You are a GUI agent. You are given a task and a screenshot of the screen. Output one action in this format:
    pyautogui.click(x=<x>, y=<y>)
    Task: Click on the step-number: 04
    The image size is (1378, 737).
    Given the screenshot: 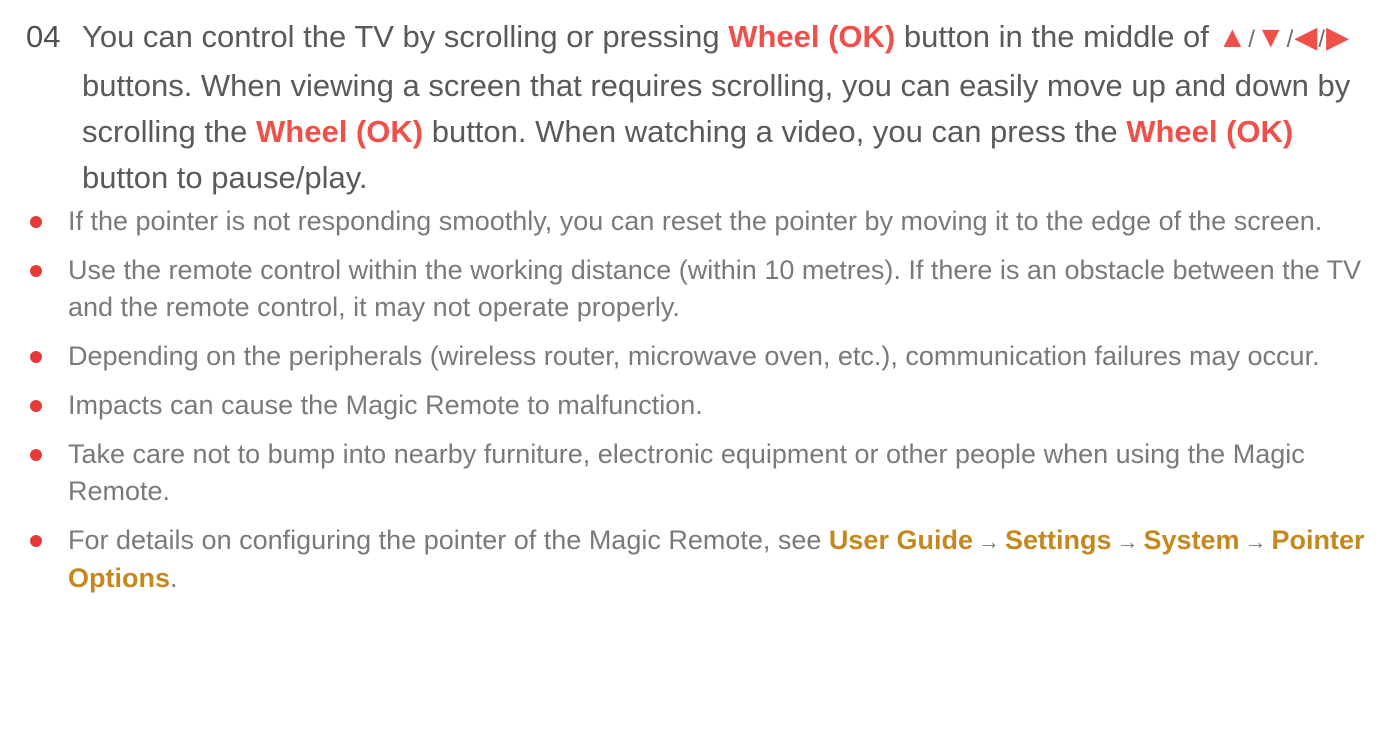 What is the action you would take?
    pyautogui.click(x=43, y=36)
    